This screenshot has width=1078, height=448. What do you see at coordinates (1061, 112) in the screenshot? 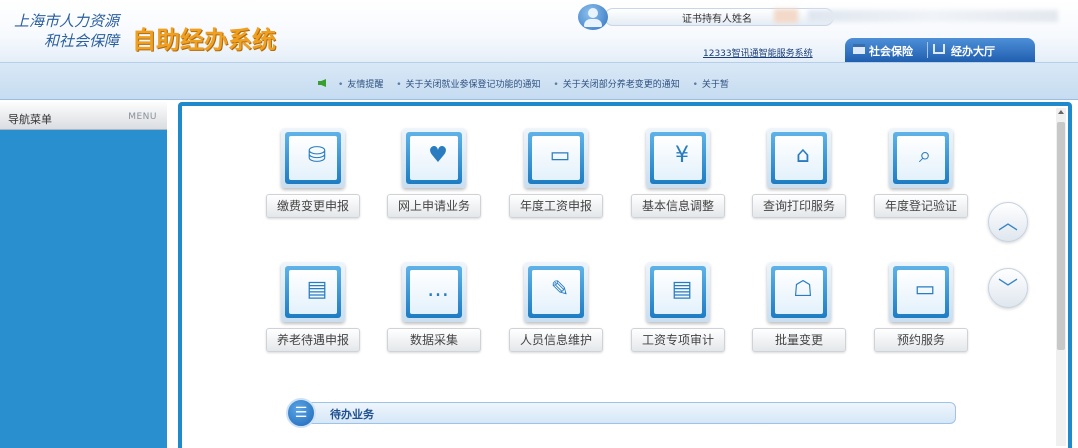
I see `scroll-arrow-up-icon` at bounding box center [1061, 112].